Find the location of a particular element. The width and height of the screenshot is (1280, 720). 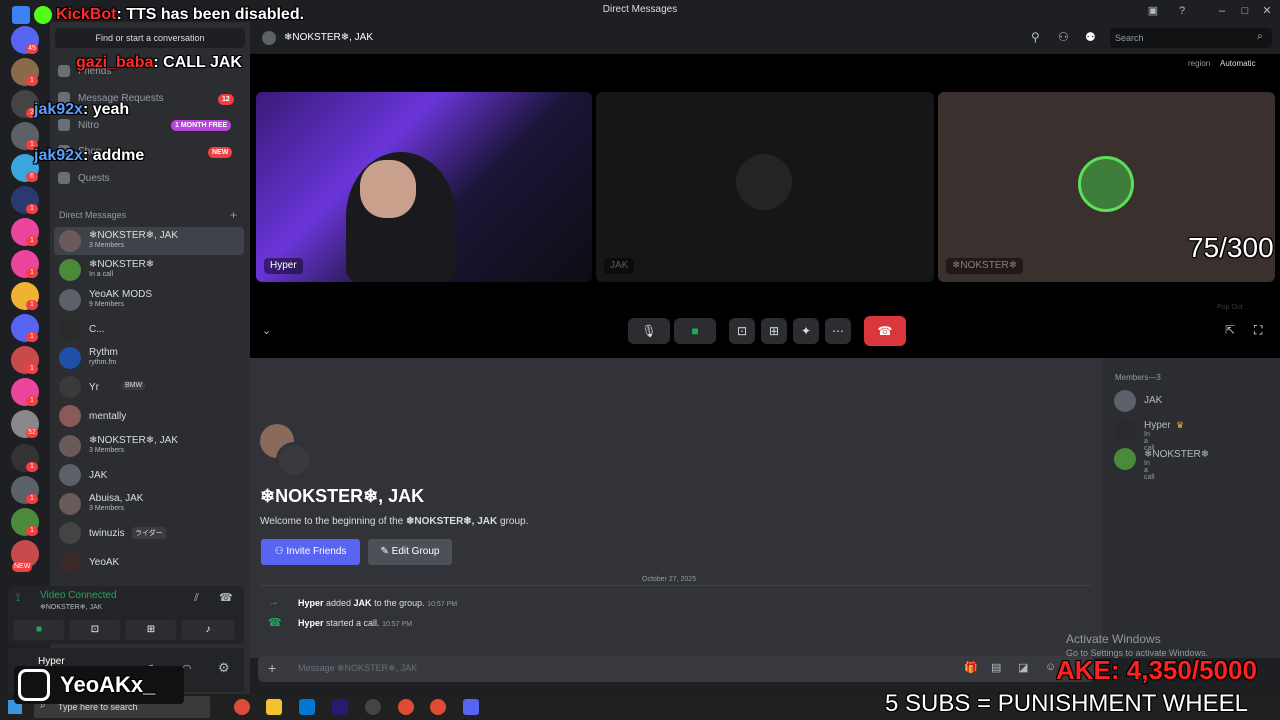

popout-tooltip: Pop Out is located at coordinates (1230, 307).